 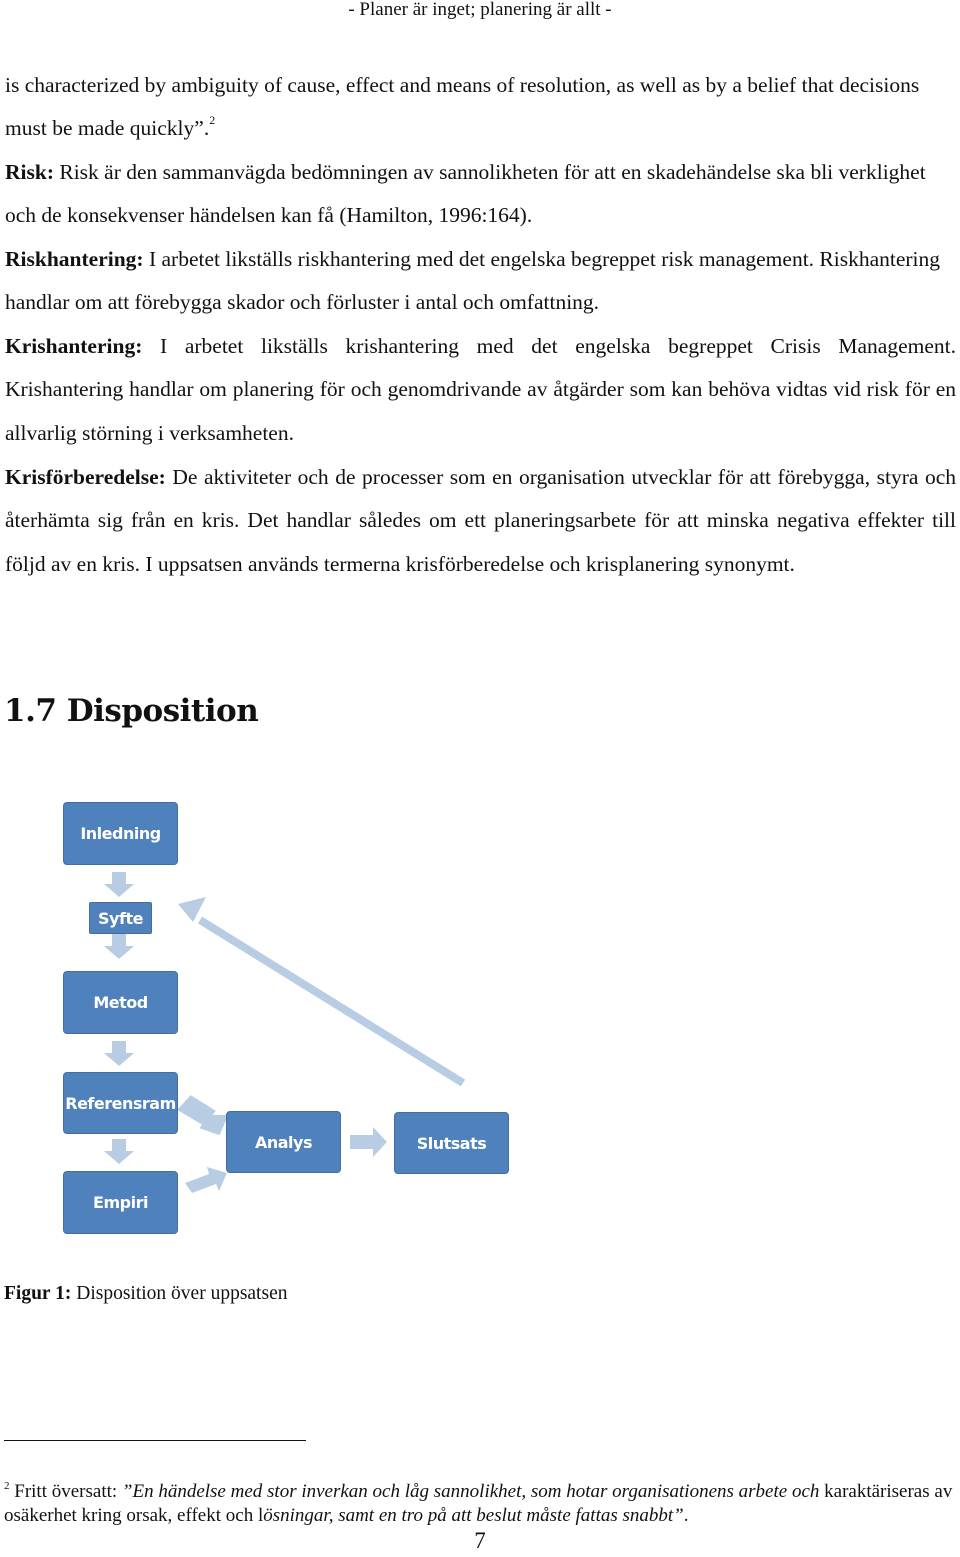 What do you see at coordinates (85, 477) in the screenshot?
I see `definition-term: Krisförberedelse:` at bounding box center [85, 477].